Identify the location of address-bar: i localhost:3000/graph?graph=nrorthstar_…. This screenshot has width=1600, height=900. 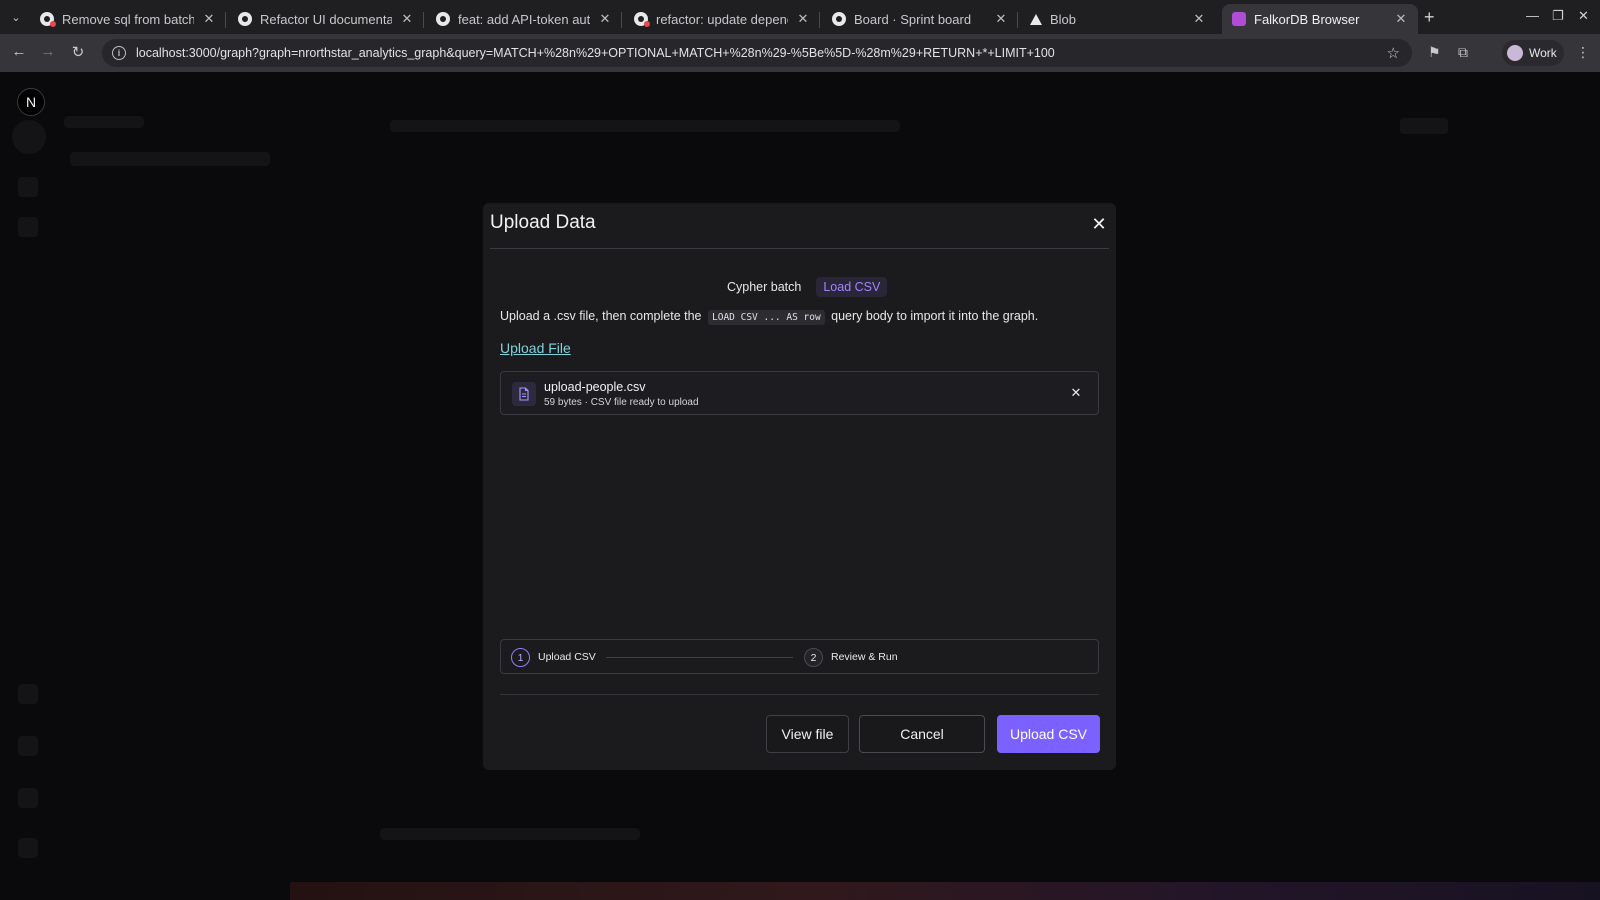
(757, 53).